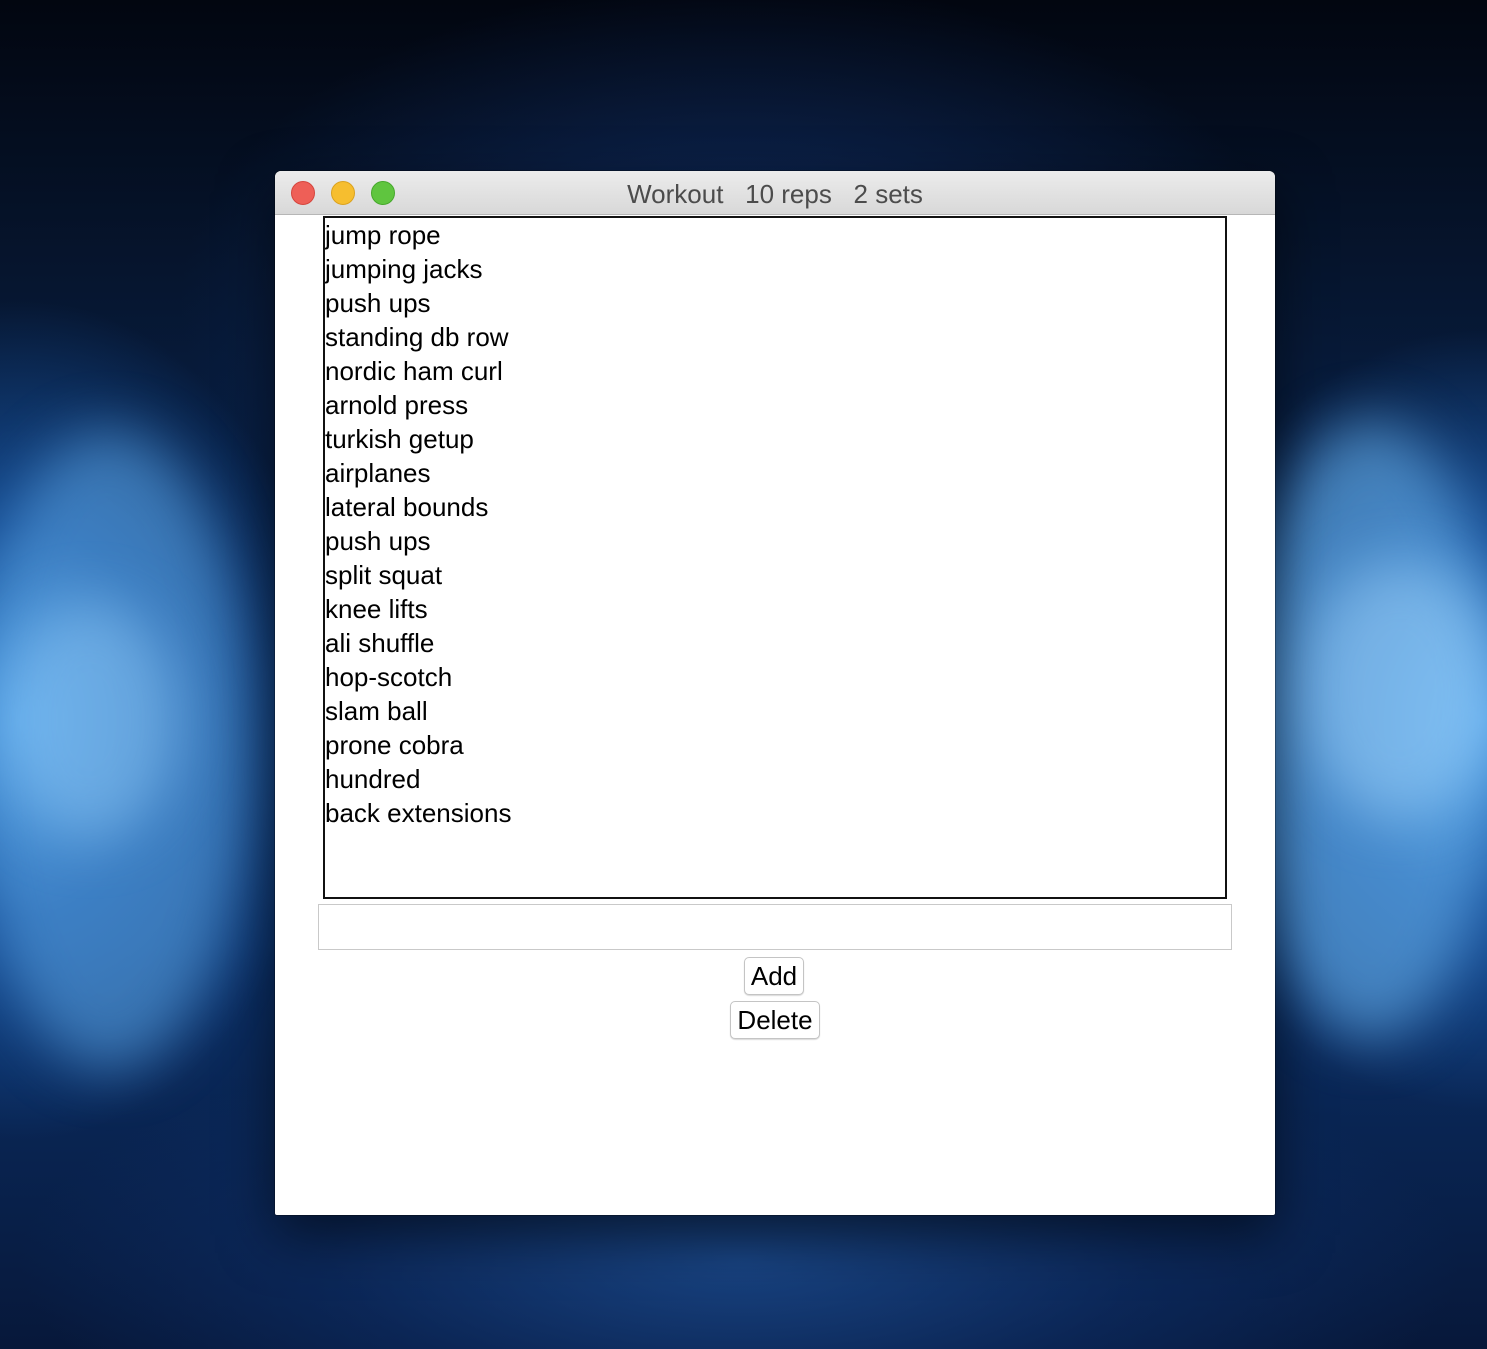 Image resolution: width=1487 pixels, height=1349 pixels. What do you see at coordinates (775, 779) in the screenshot?
I see `list-item: hundred` at bounding box center [775, 779].